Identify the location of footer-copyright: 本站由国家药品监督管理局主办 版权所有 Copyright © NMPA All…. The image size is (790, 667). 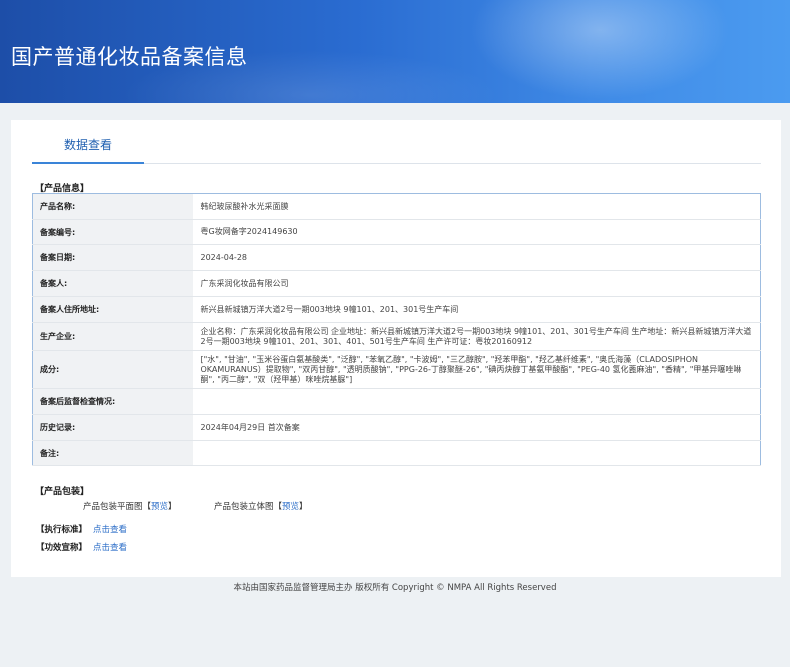
(395, 588).